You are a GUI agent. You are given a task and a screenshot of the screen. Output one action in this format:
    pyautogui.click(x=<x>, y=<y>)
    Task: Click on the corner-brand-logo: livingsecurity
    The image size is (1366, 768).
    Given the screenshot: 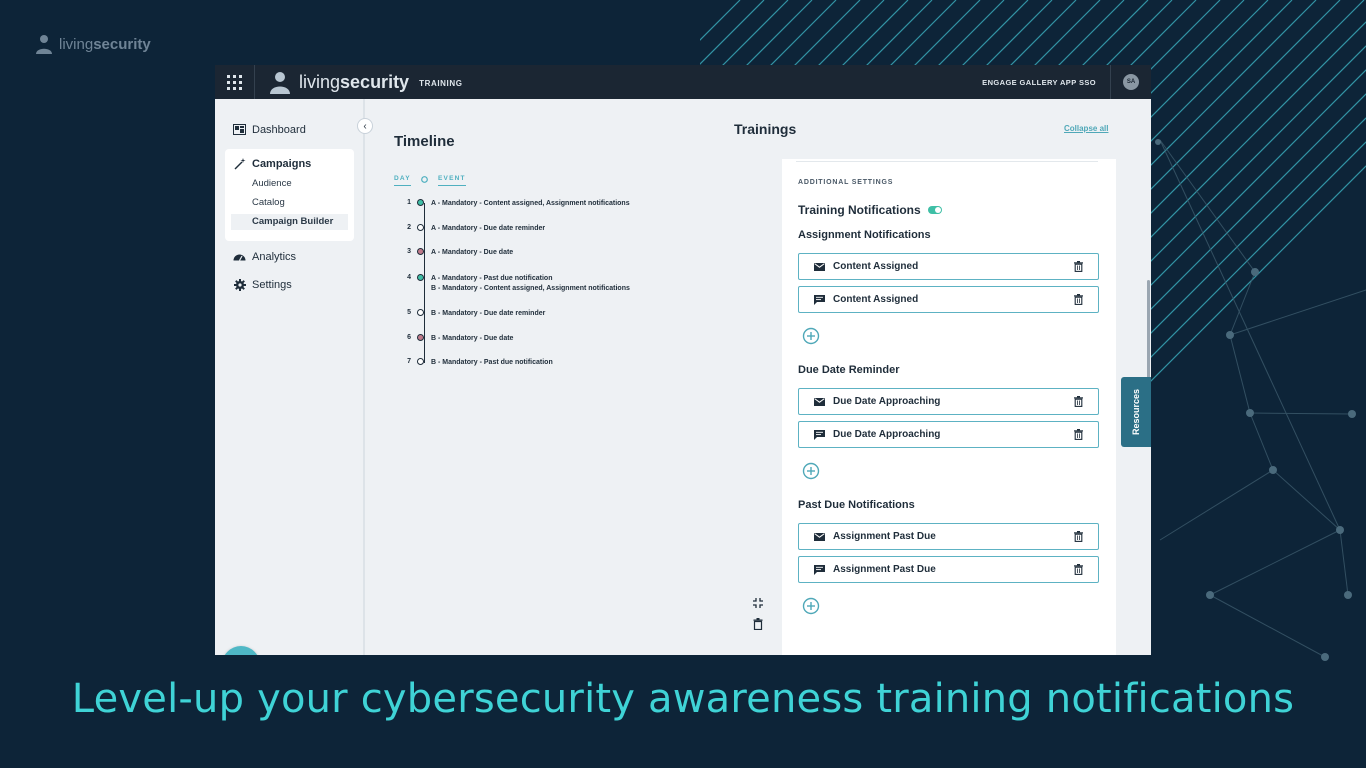 What is the action you would take?
    pyautogui.click(x=92, y=44)
    